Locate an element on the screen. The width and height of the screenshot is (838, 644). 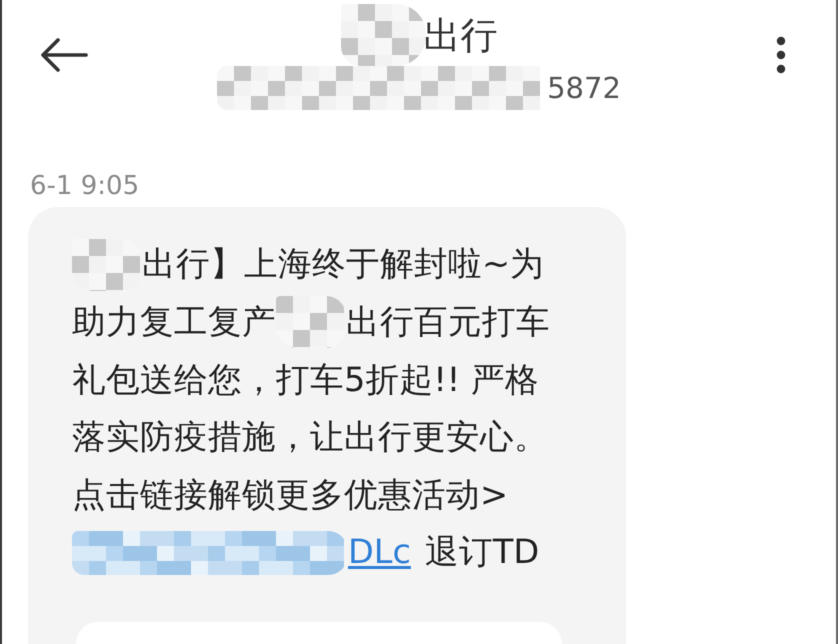
message-text: 点击链接解锁更多优惠活动> is located at coordinates (290, 495).